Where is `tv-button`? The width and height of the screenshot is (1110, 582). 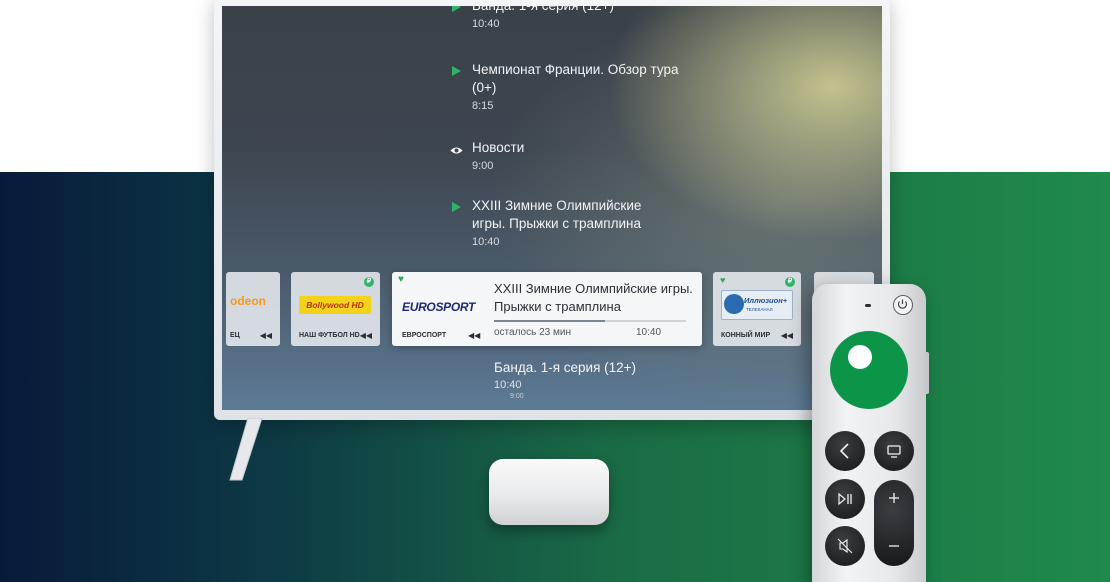 tv-button is located at coordinates (894, 451).